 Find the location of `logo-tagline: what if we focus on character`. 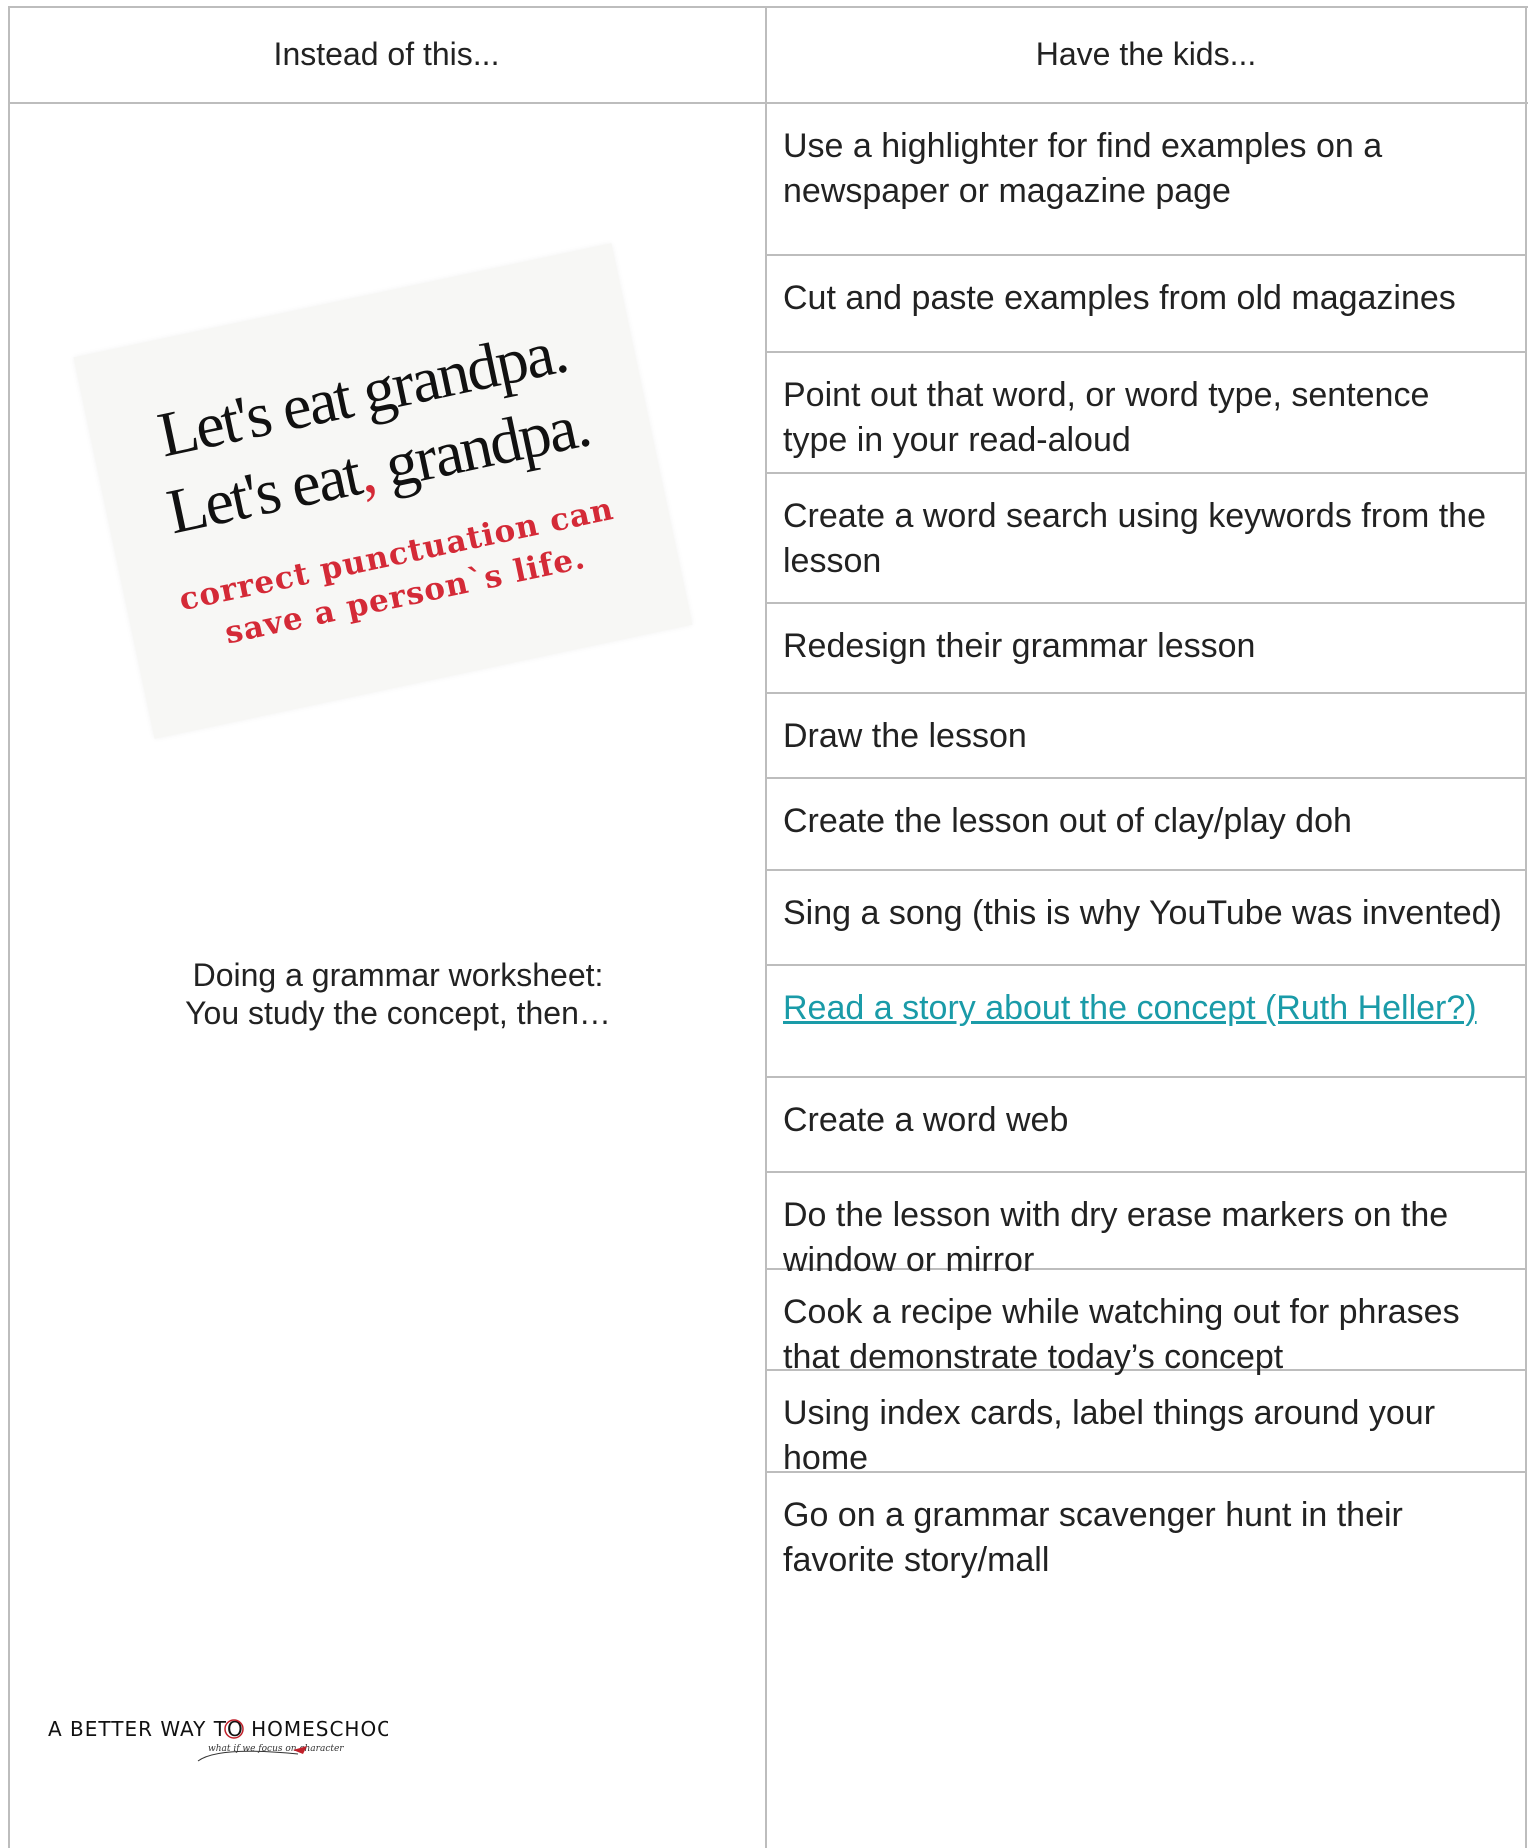

logo-tagline: what if we focus on character is located at coordinates (276, 1749).